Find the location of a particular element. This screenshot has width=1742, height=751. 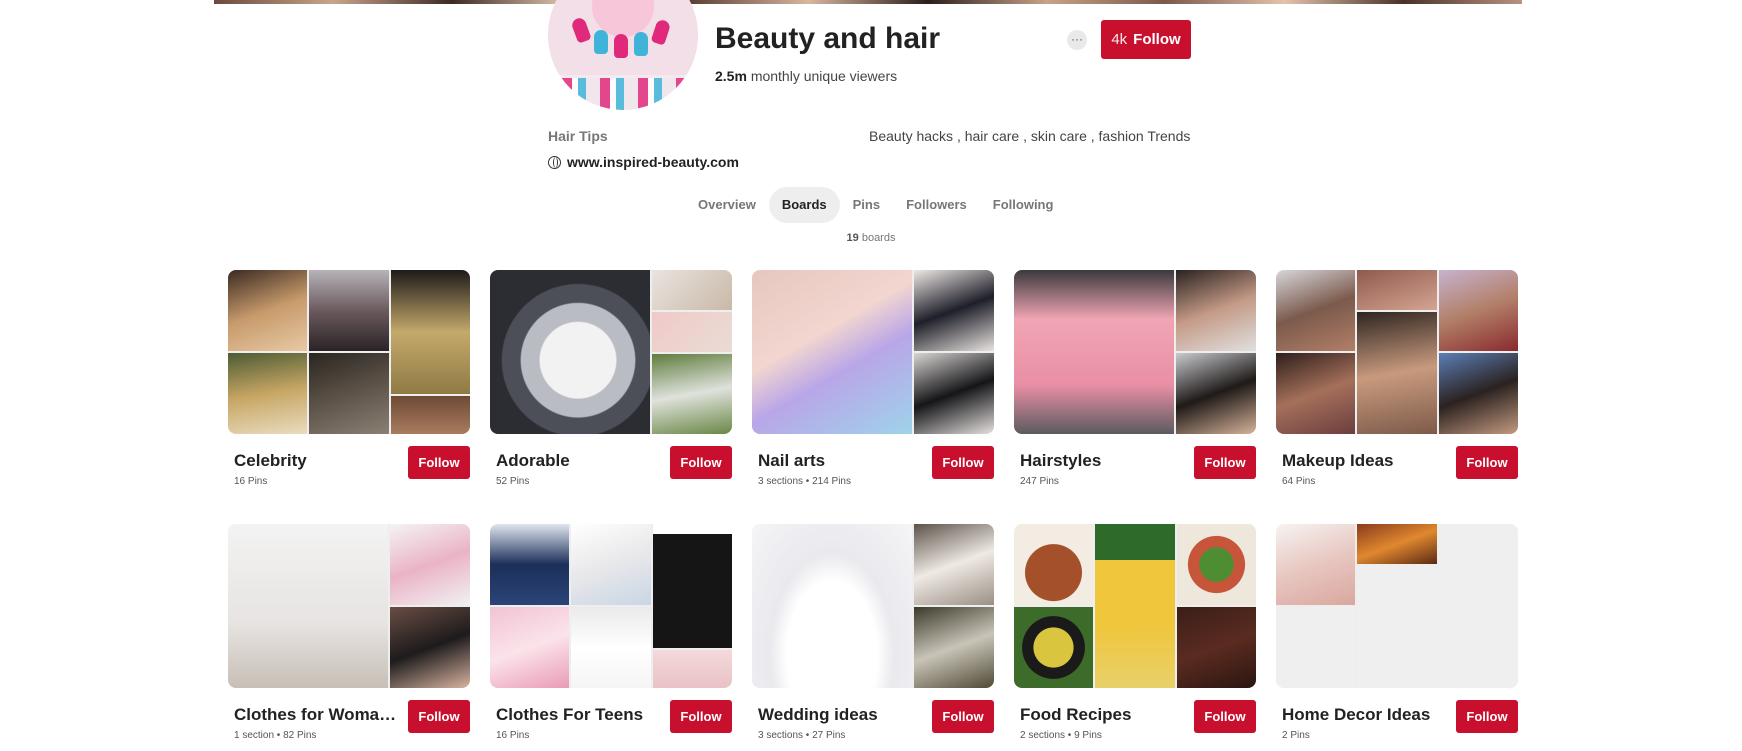

tab-pins: Pins is located at coordinates (866, 205).